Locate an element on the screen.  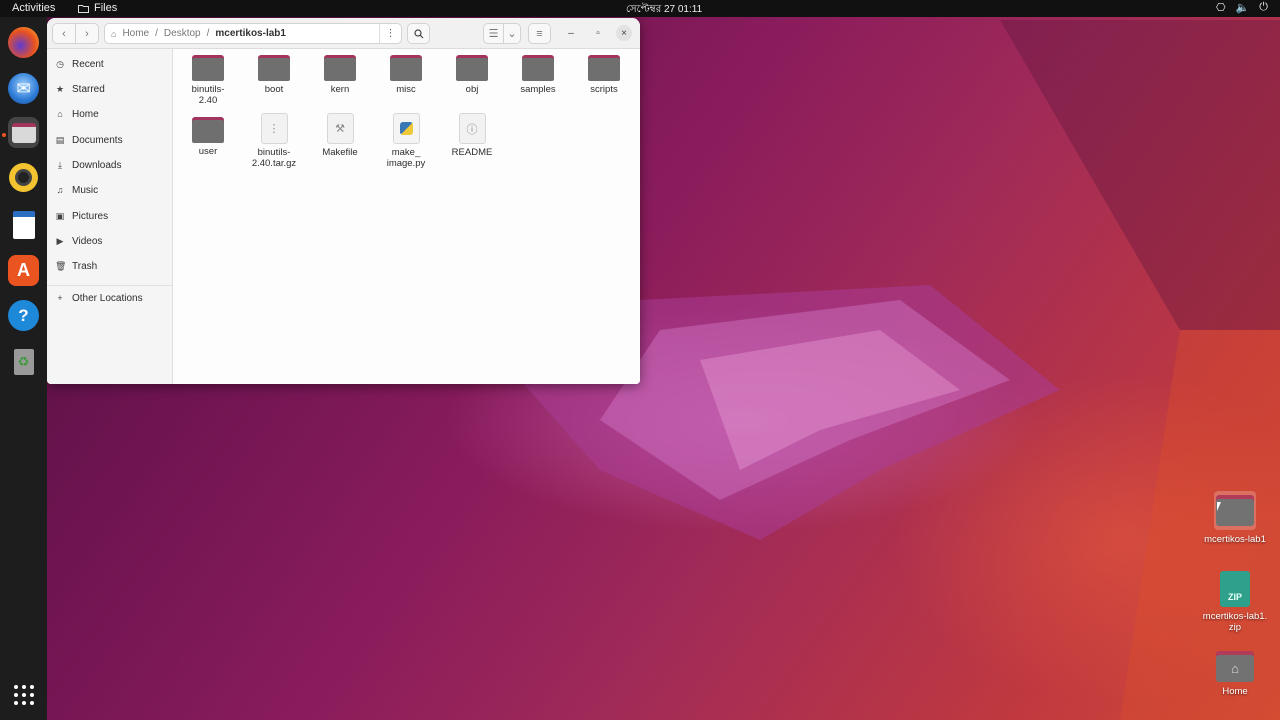
sidebar-item-other-locations: + Other Locations is located at coordinates (98, 298).